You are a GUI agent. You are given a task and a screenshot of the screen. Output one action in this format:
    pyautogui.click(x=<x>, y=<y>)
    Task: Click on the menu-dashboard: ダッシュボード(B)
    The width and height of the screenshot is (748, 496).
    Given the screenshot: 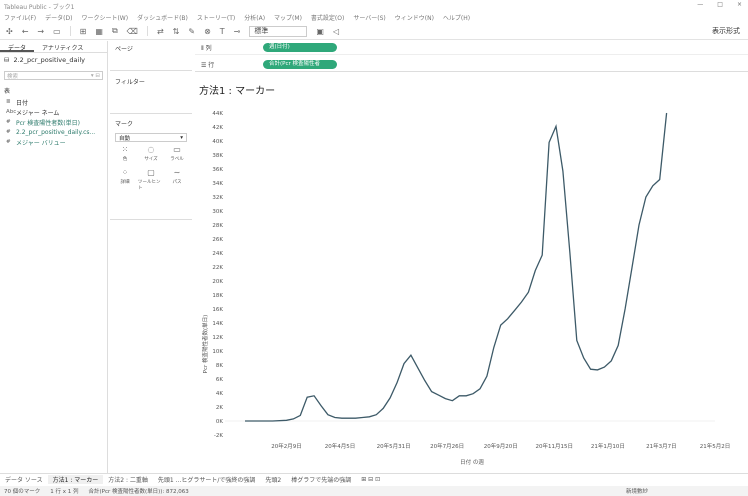 What is the action you would take?
    pyautogui.click(x=162, y=17)
    